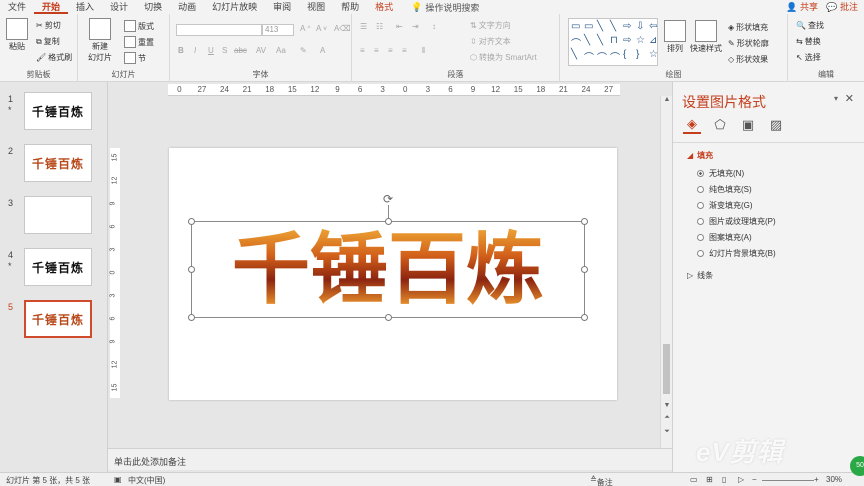  What do you see at coordinates (720, 125) in the screenshot?
I see `effects-tab-icon: ⬠` at bounding box center [720, 125].